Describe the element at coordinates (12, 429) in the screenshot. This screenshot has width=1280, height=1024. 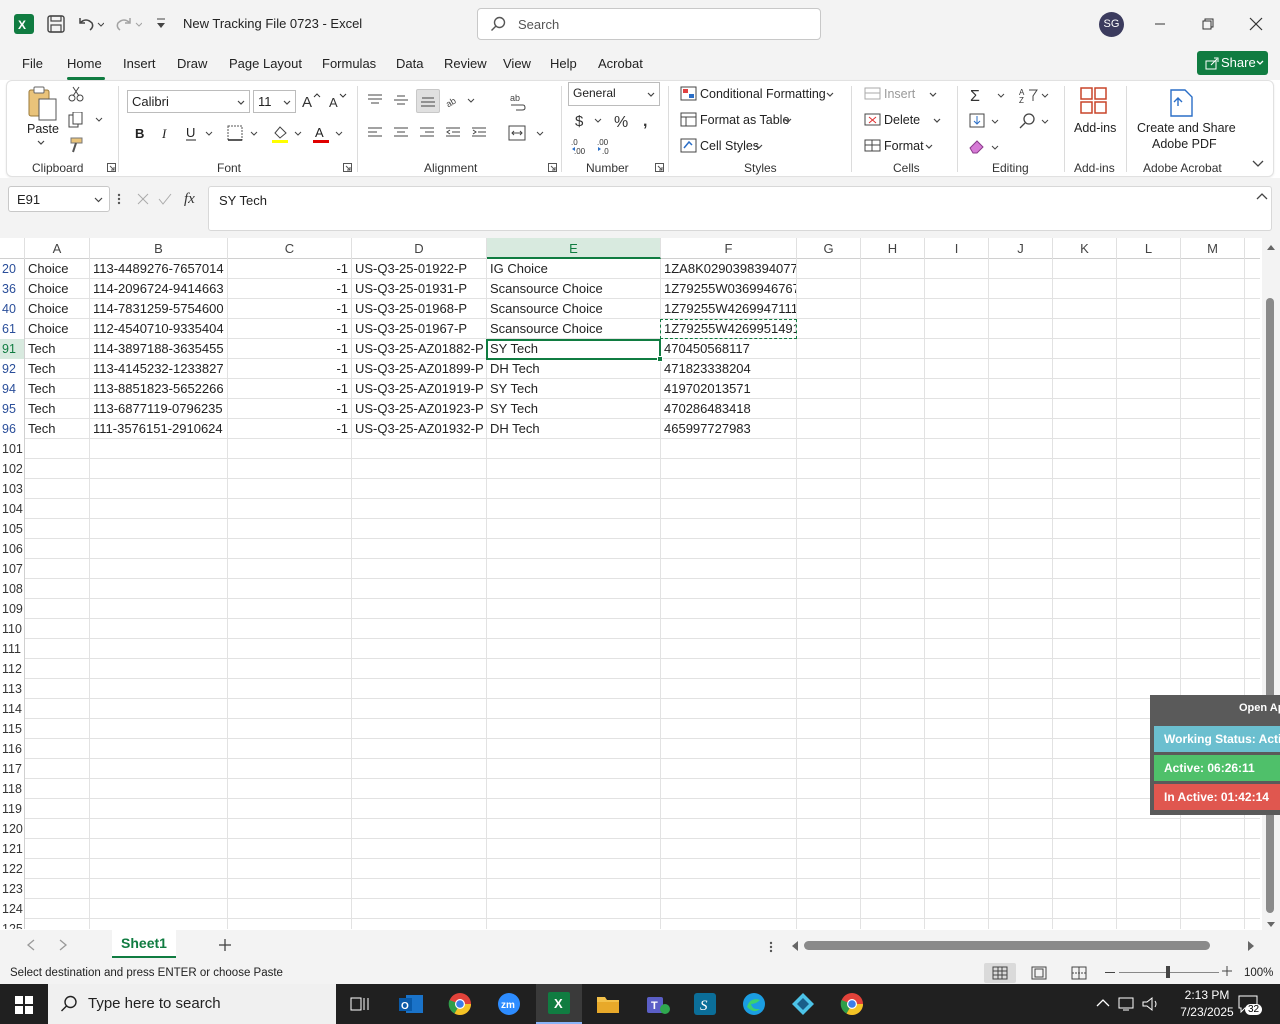
I see `row-header: 96` at that location.